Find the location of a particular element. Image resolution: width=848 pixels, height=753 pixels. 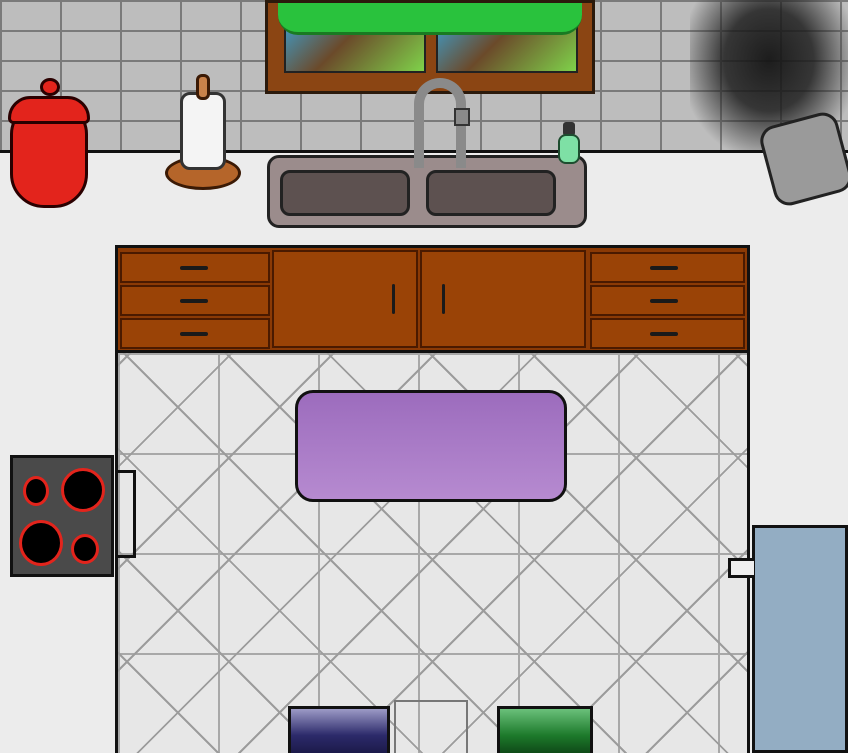

cabinet-door-left is located at coordinates (345, 299).